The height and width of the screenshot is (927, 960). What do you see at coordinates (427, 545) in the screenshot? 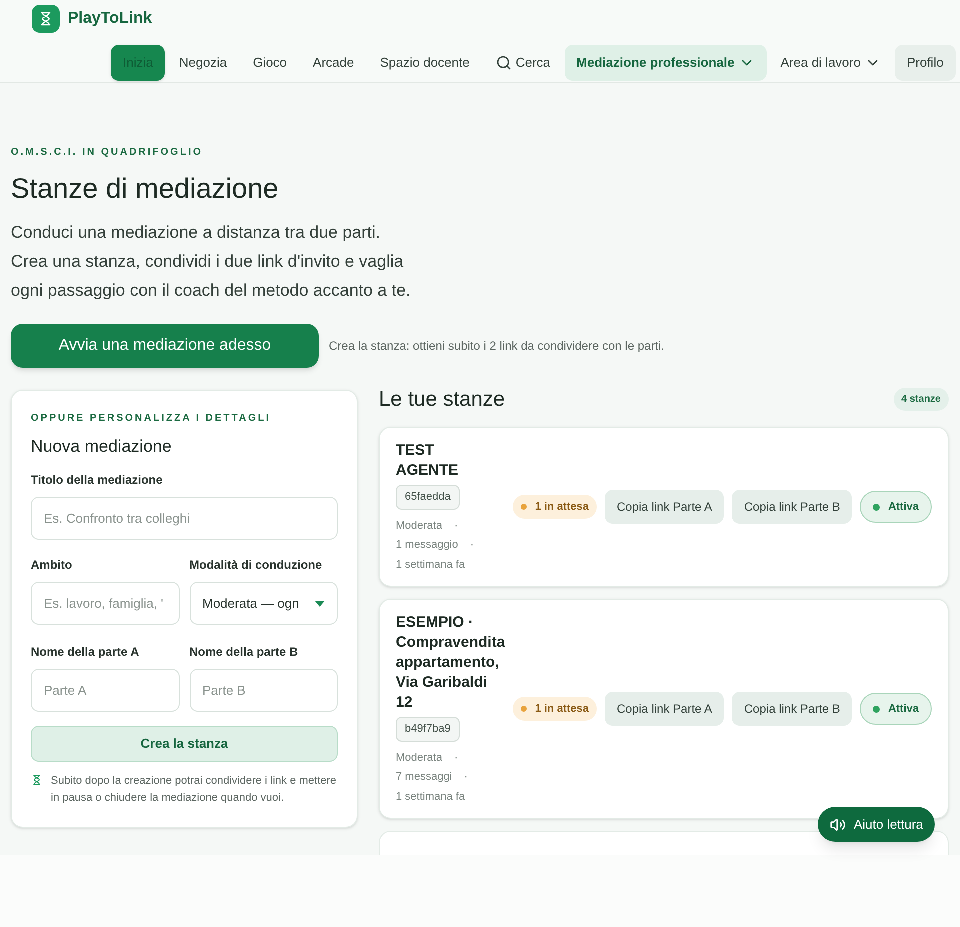
I see `room-meta: 1 messaggio` at bounding box center [427, 545].